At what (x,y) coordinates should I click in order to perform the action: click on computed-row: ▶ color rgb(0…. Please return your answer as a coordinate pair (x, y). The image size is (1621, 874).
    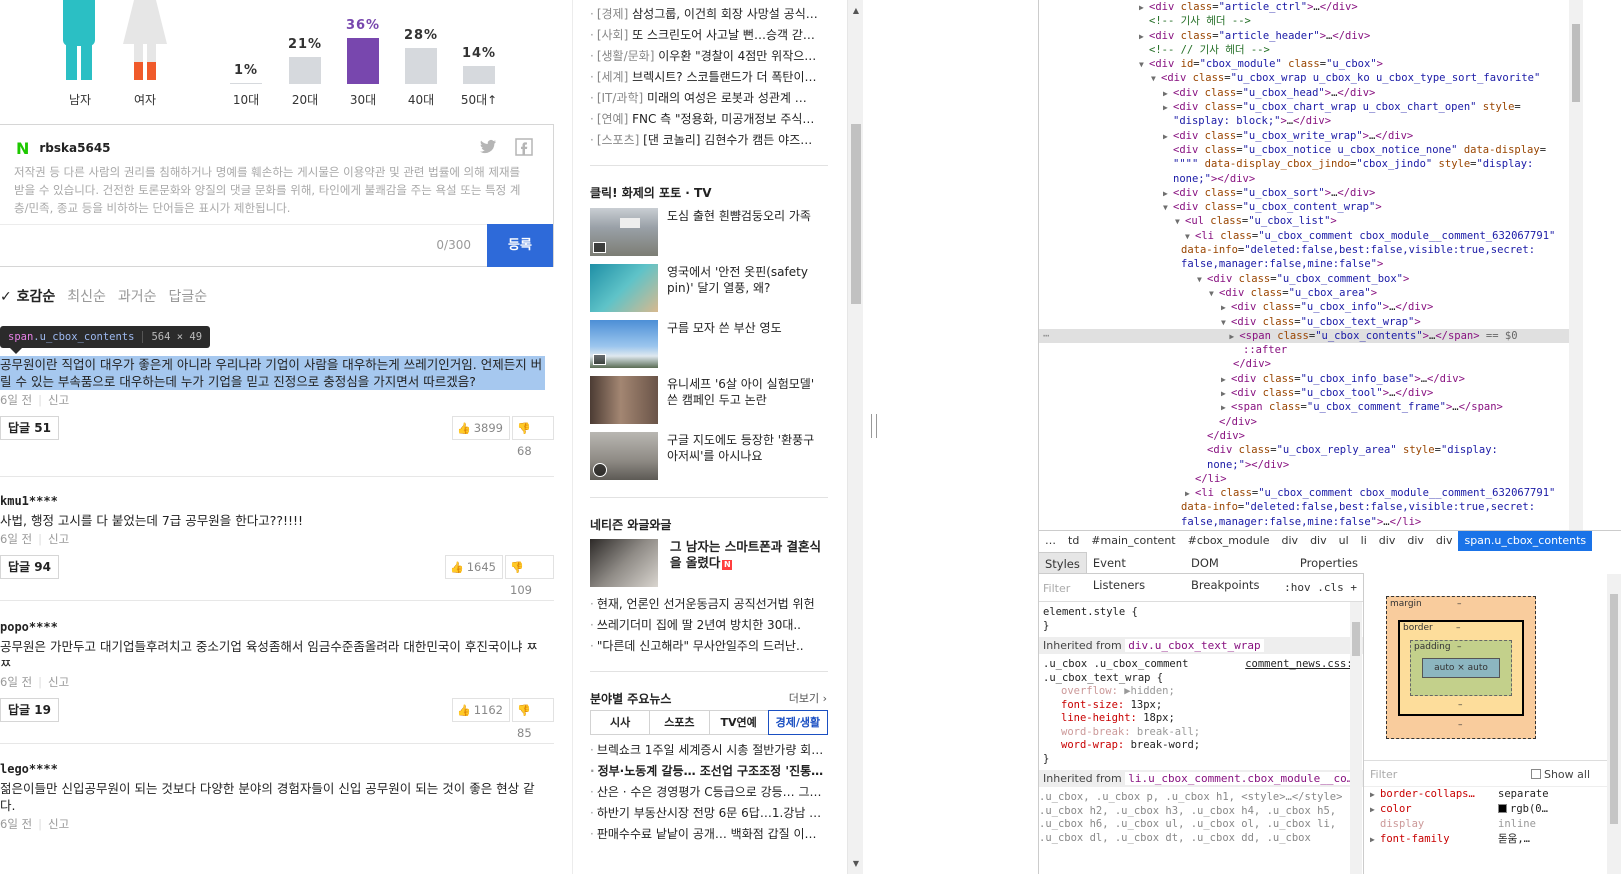
    Looking at the image, I should click on (1492, 809).